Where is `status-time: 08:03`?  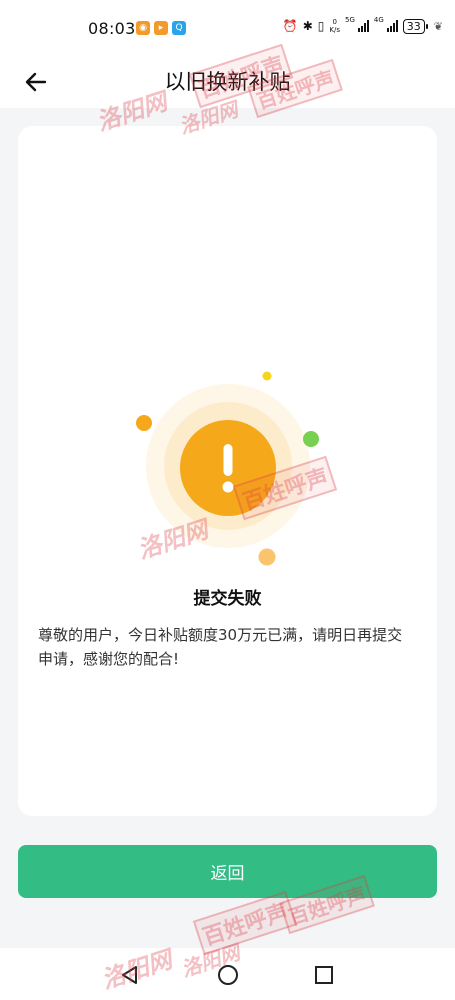 status-time: 08:03 is located at coordinates (112, 28).